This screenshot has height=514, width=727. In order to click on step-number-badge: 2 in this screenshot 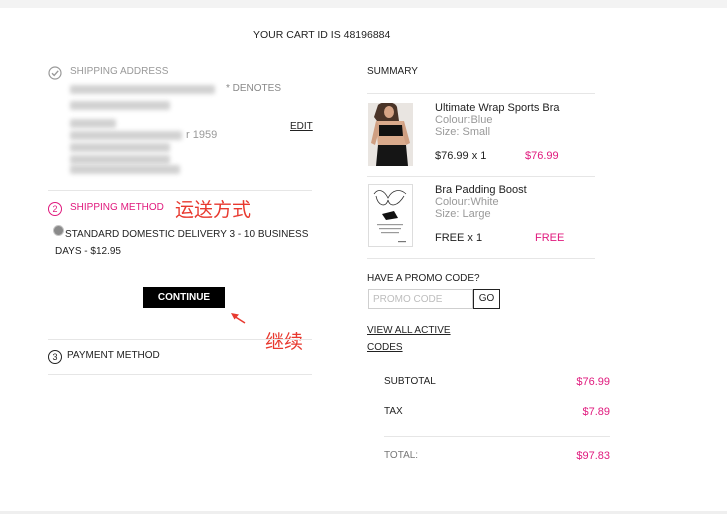, I will do `click(55, 209)`.